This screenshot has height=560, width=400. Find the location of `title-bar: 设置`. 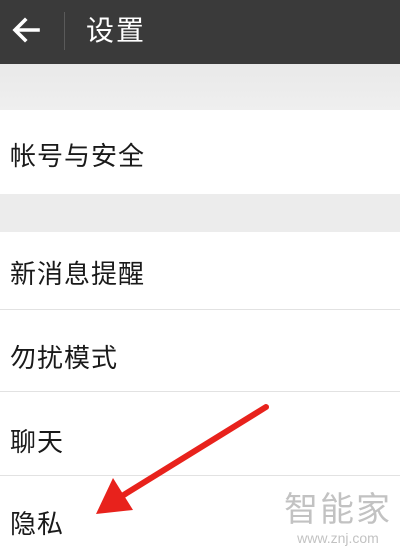

title-bar: 设置 is located at coordinates (200, 32).